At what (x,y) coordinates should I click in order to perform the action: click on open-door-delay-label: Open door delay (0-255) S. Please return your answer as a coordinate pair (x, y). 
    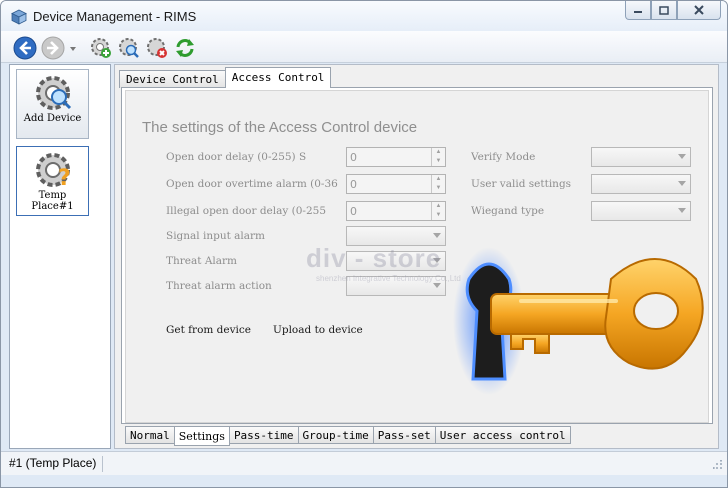
    Looking at the image, I should click on (236, 157).